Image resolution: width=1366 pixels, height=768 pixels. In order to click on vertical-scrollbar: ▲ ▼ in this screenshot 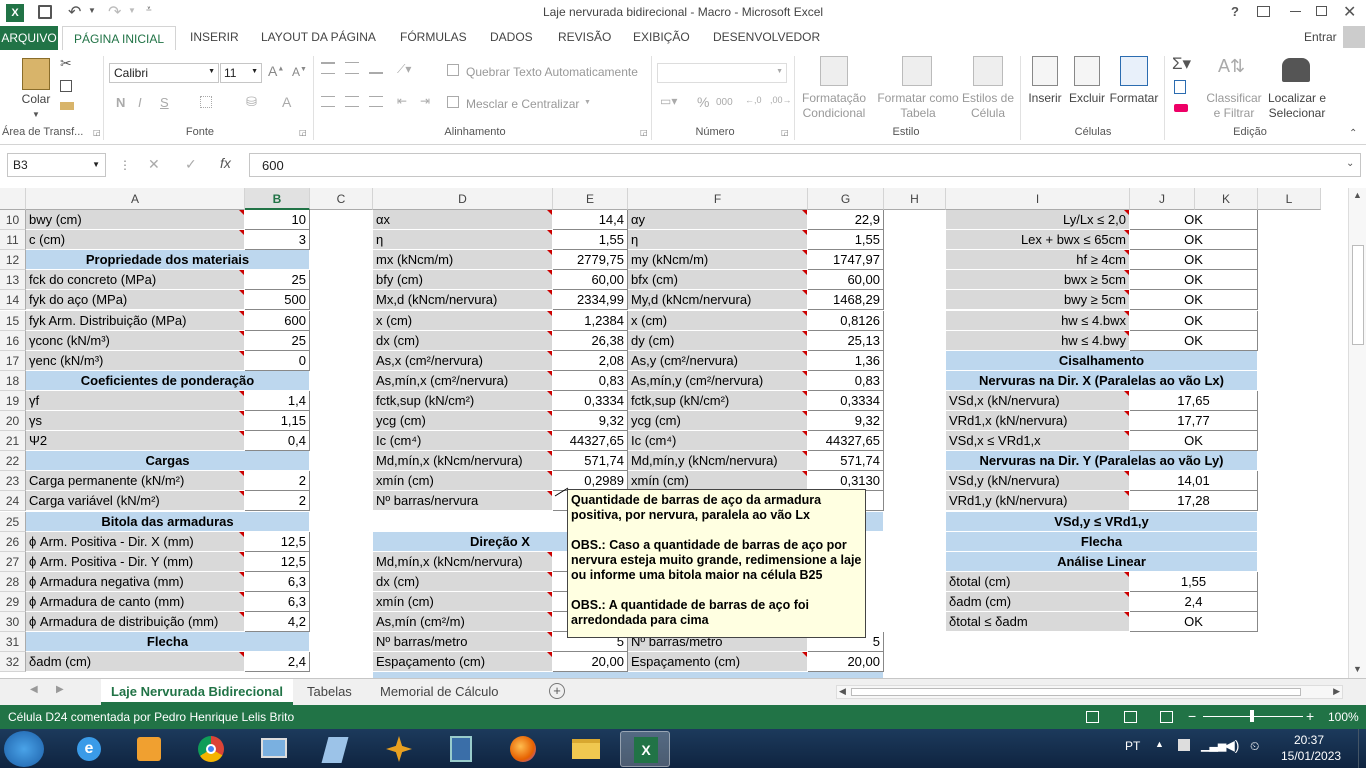, I will do `click(1357, 433)`.